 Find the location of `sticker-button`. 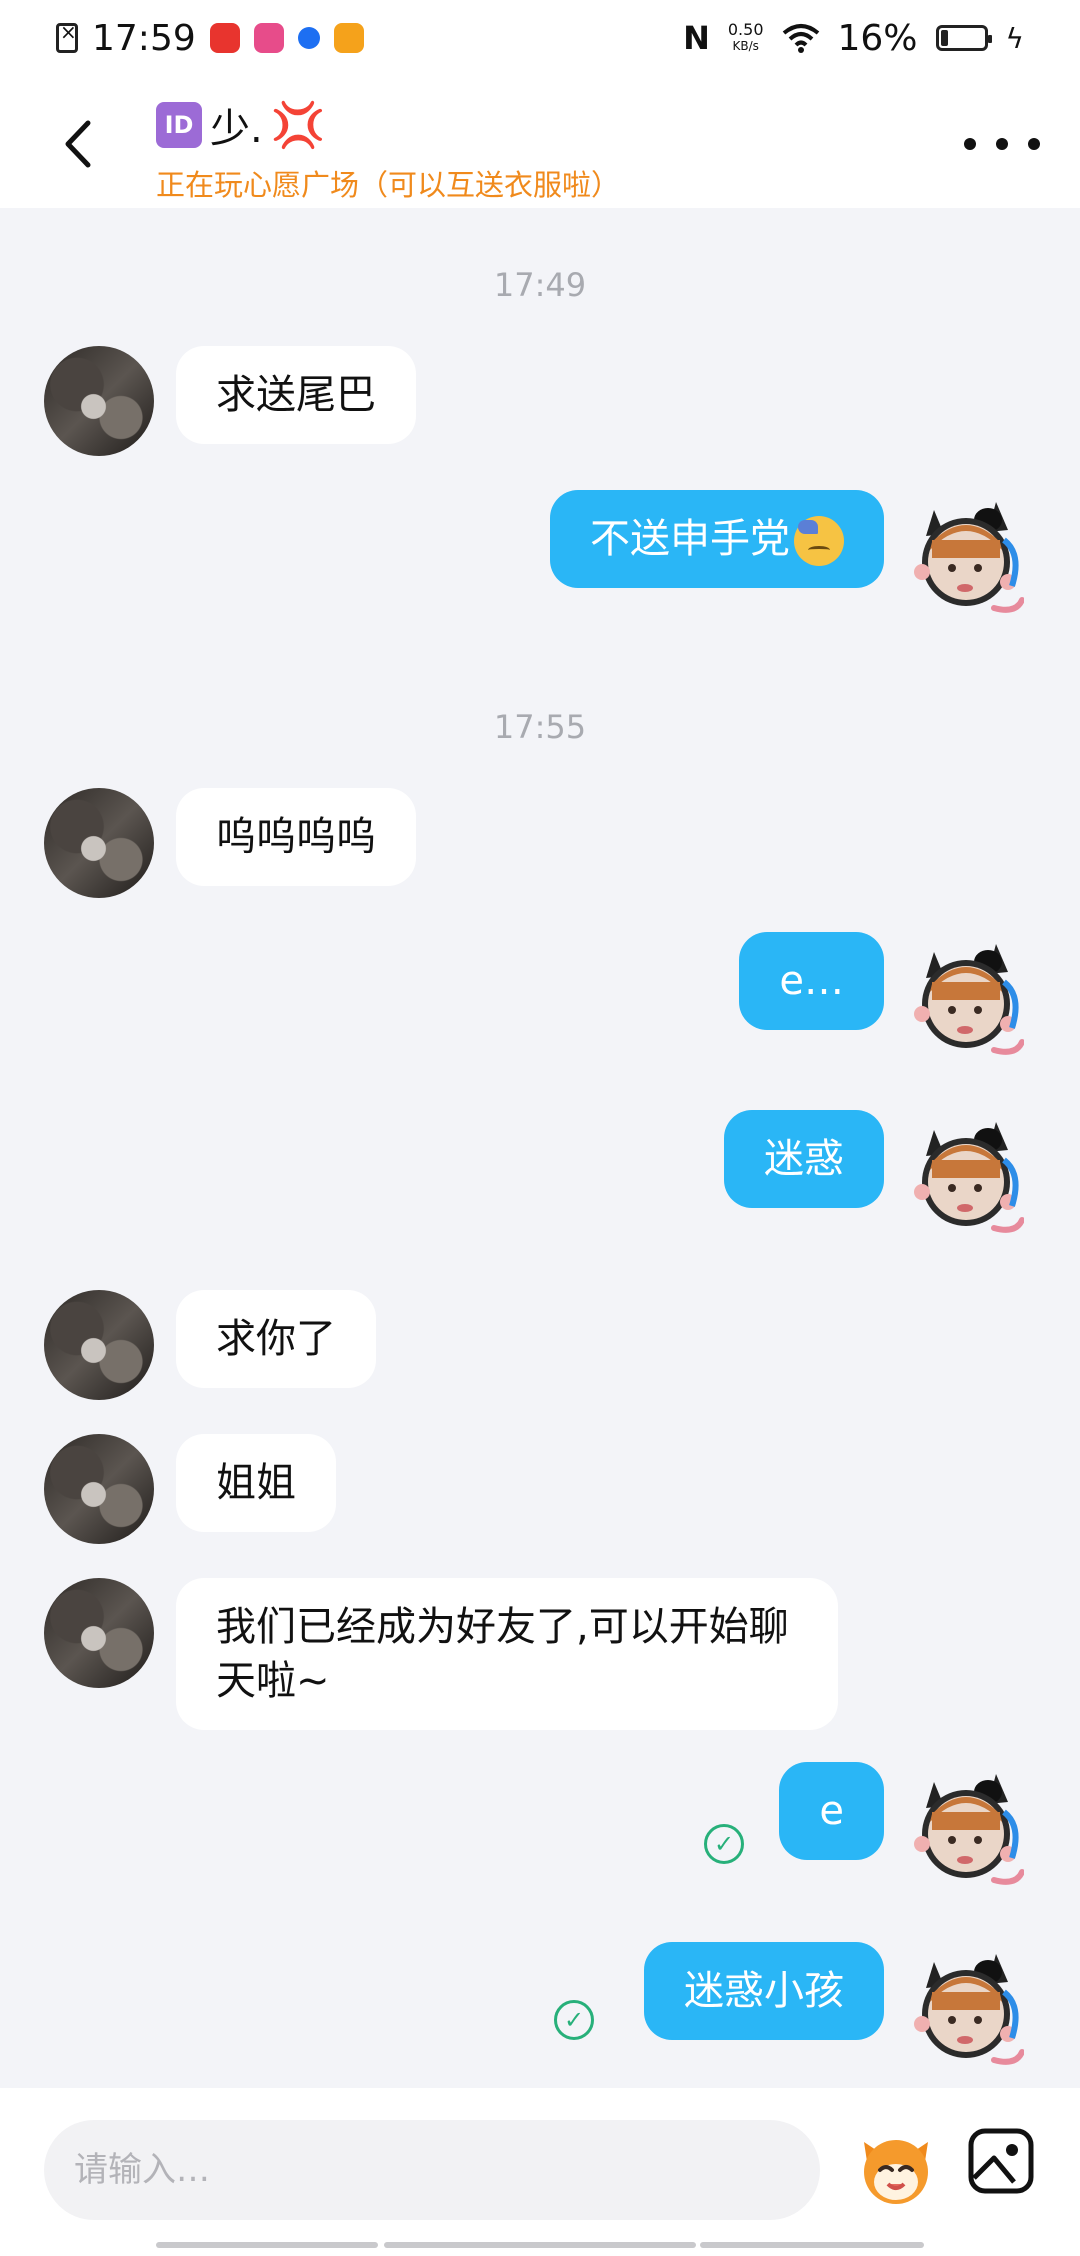

sticker-button is located at coordinates (896, 2166).